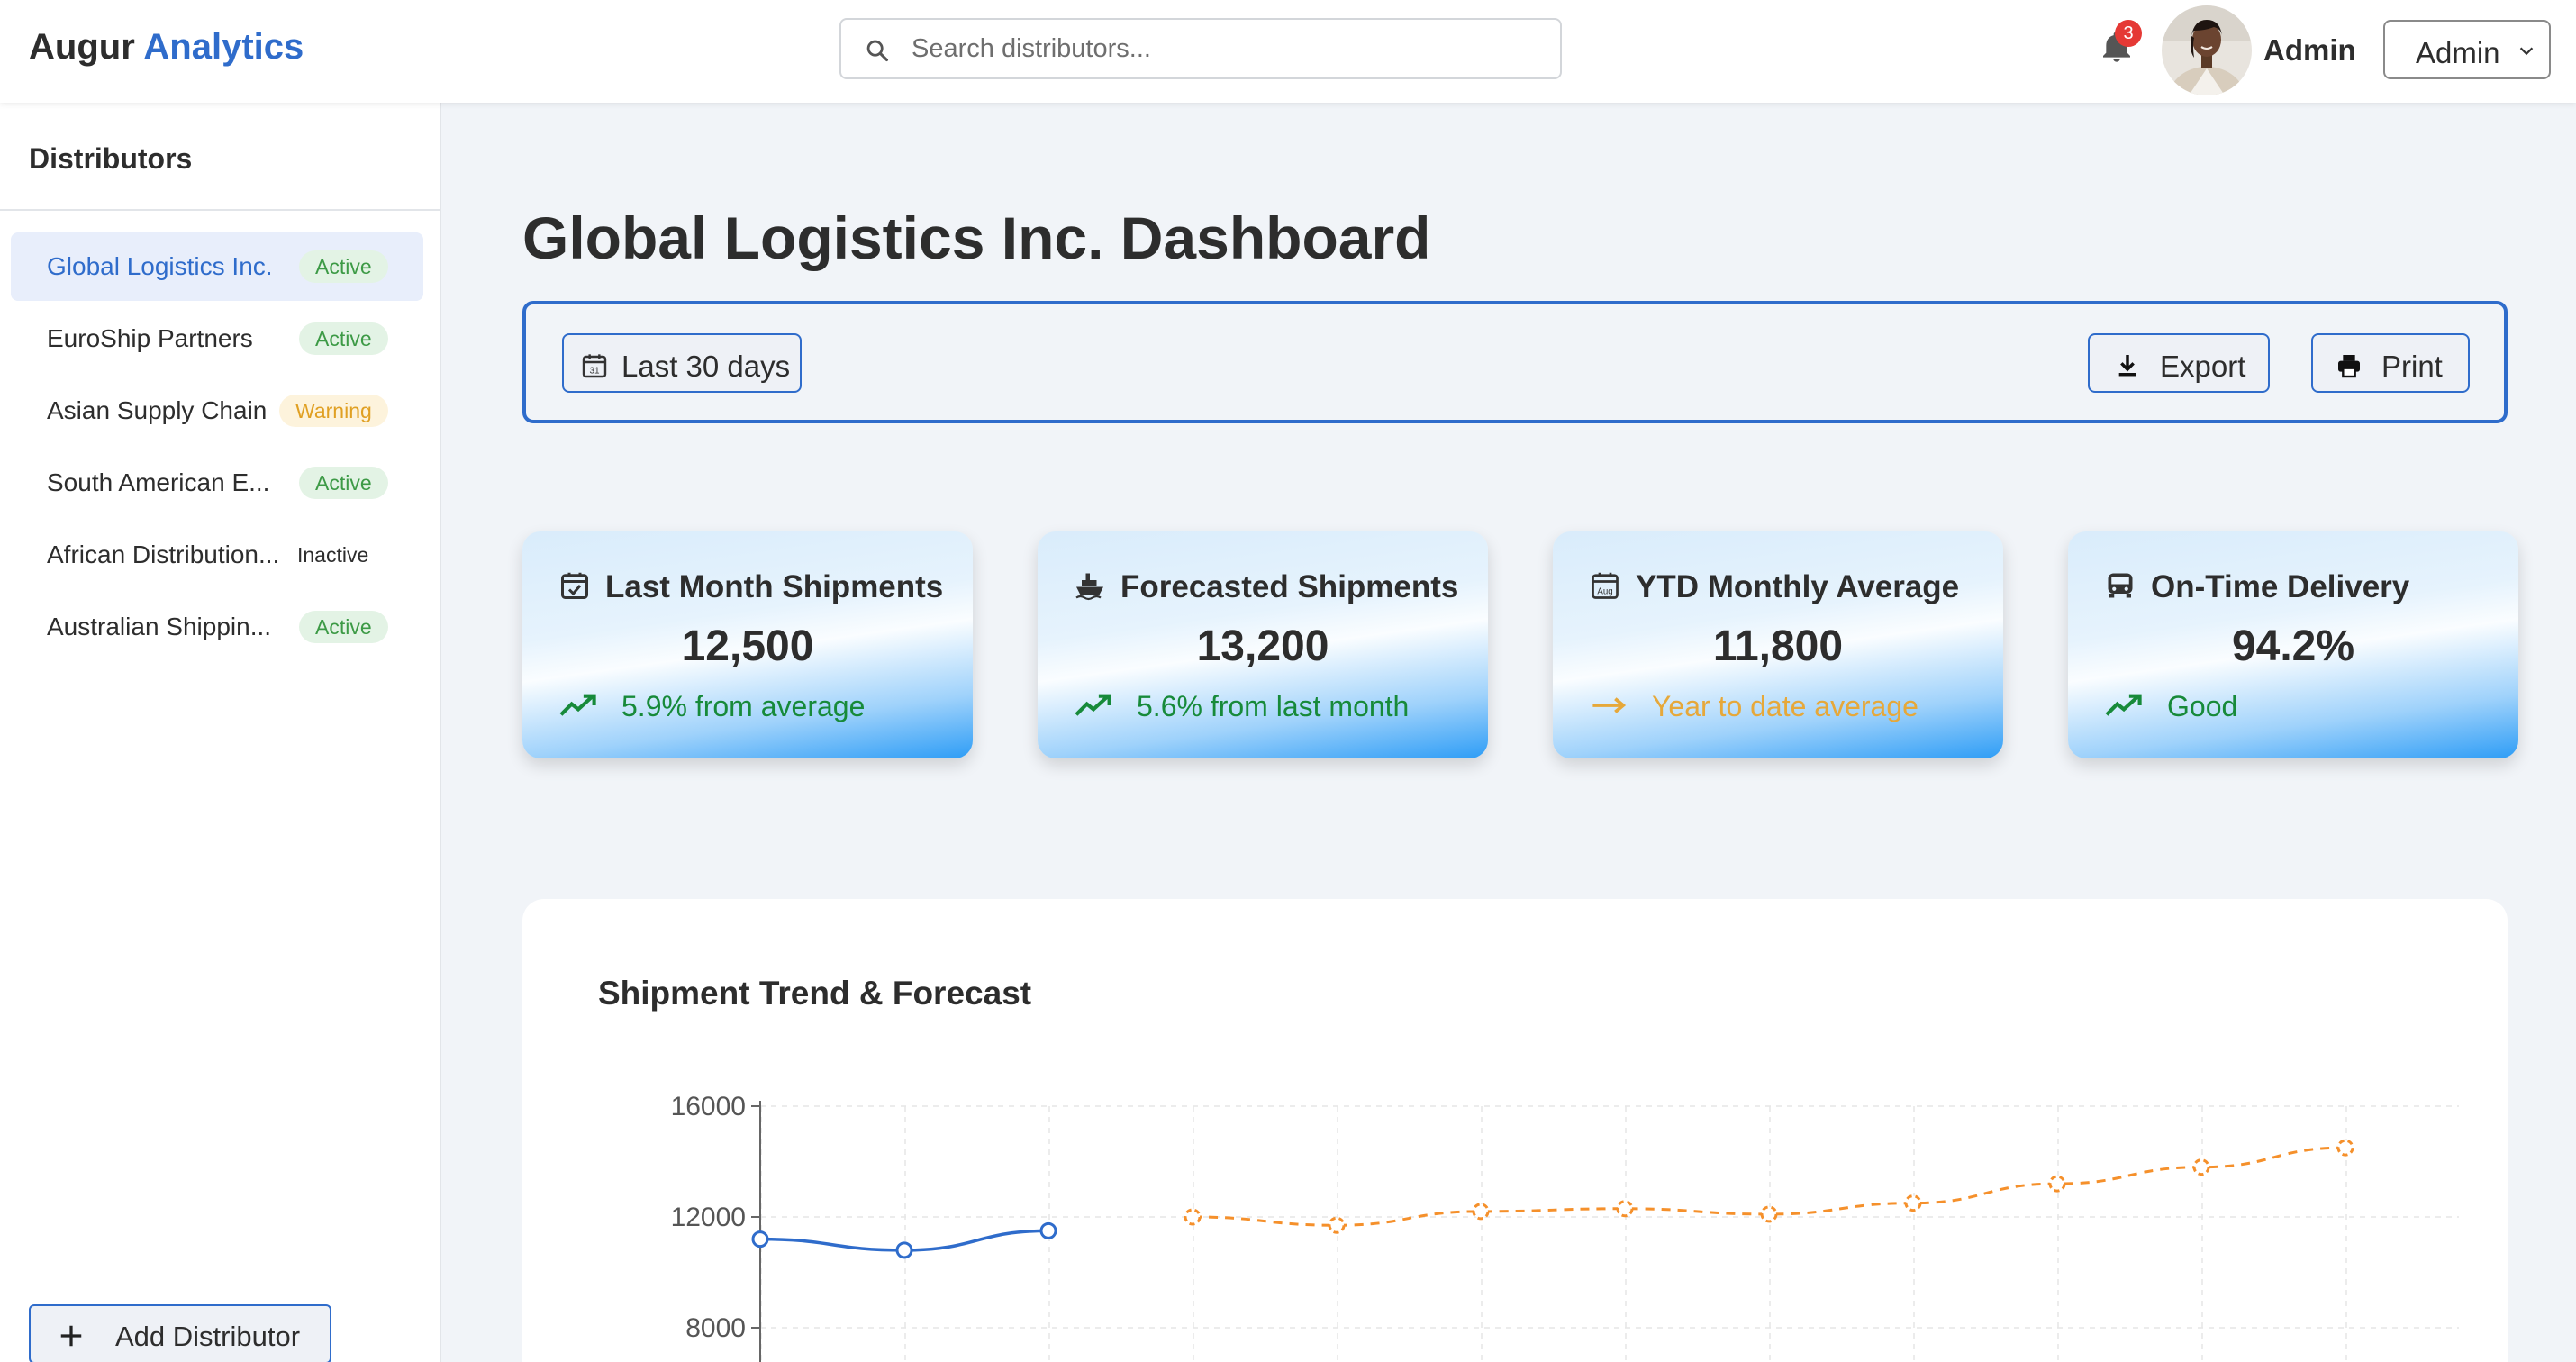 The image size is (2576, 1362). I want to click on sidebar-title: Distributors, so click(111, 158).